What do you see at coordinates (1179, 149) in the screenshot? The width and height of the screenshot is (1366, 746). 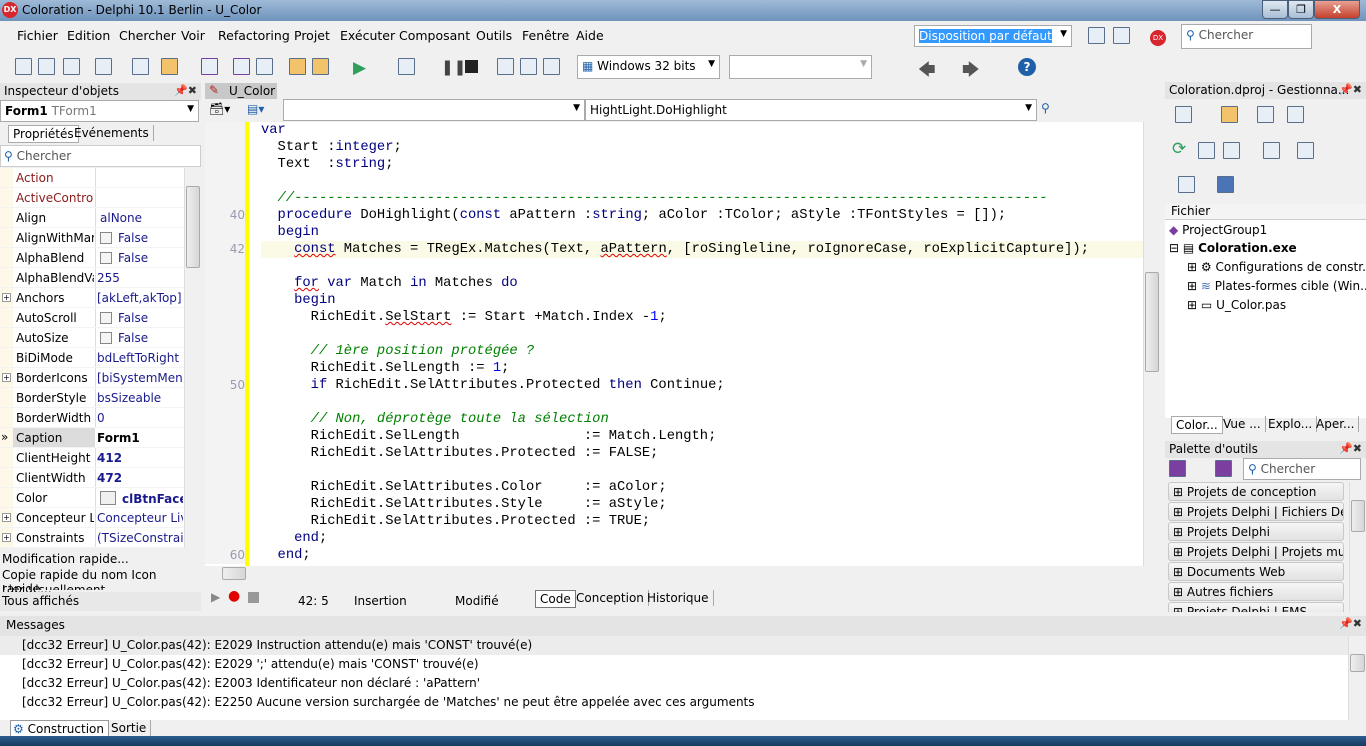 I see `sync-icon: ⟳` at bounding box center [1179, 149].